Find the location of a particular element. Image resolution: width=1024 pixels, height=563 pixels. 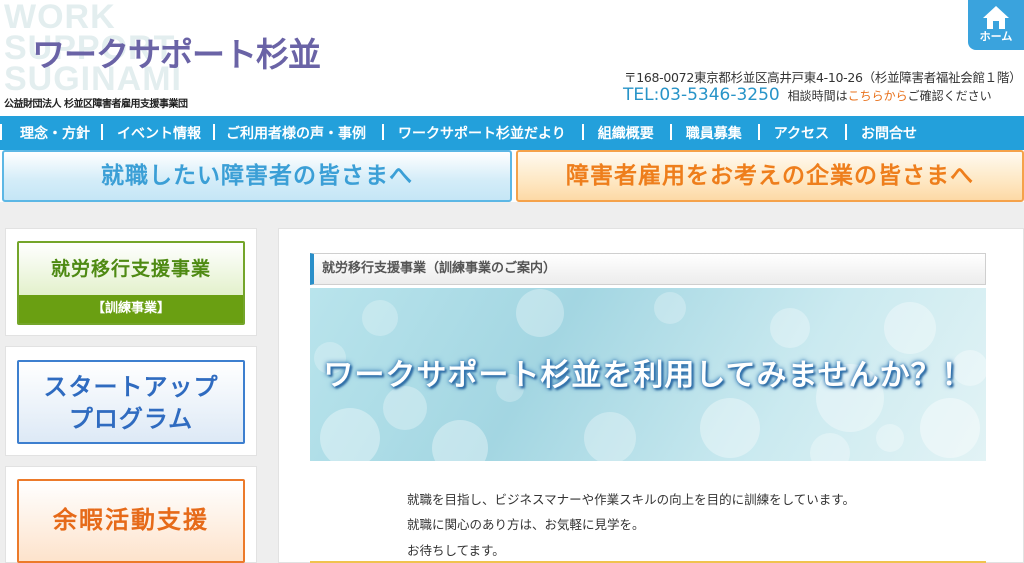

startup-line1: スタートアップ is located at coordinates (131, 387).